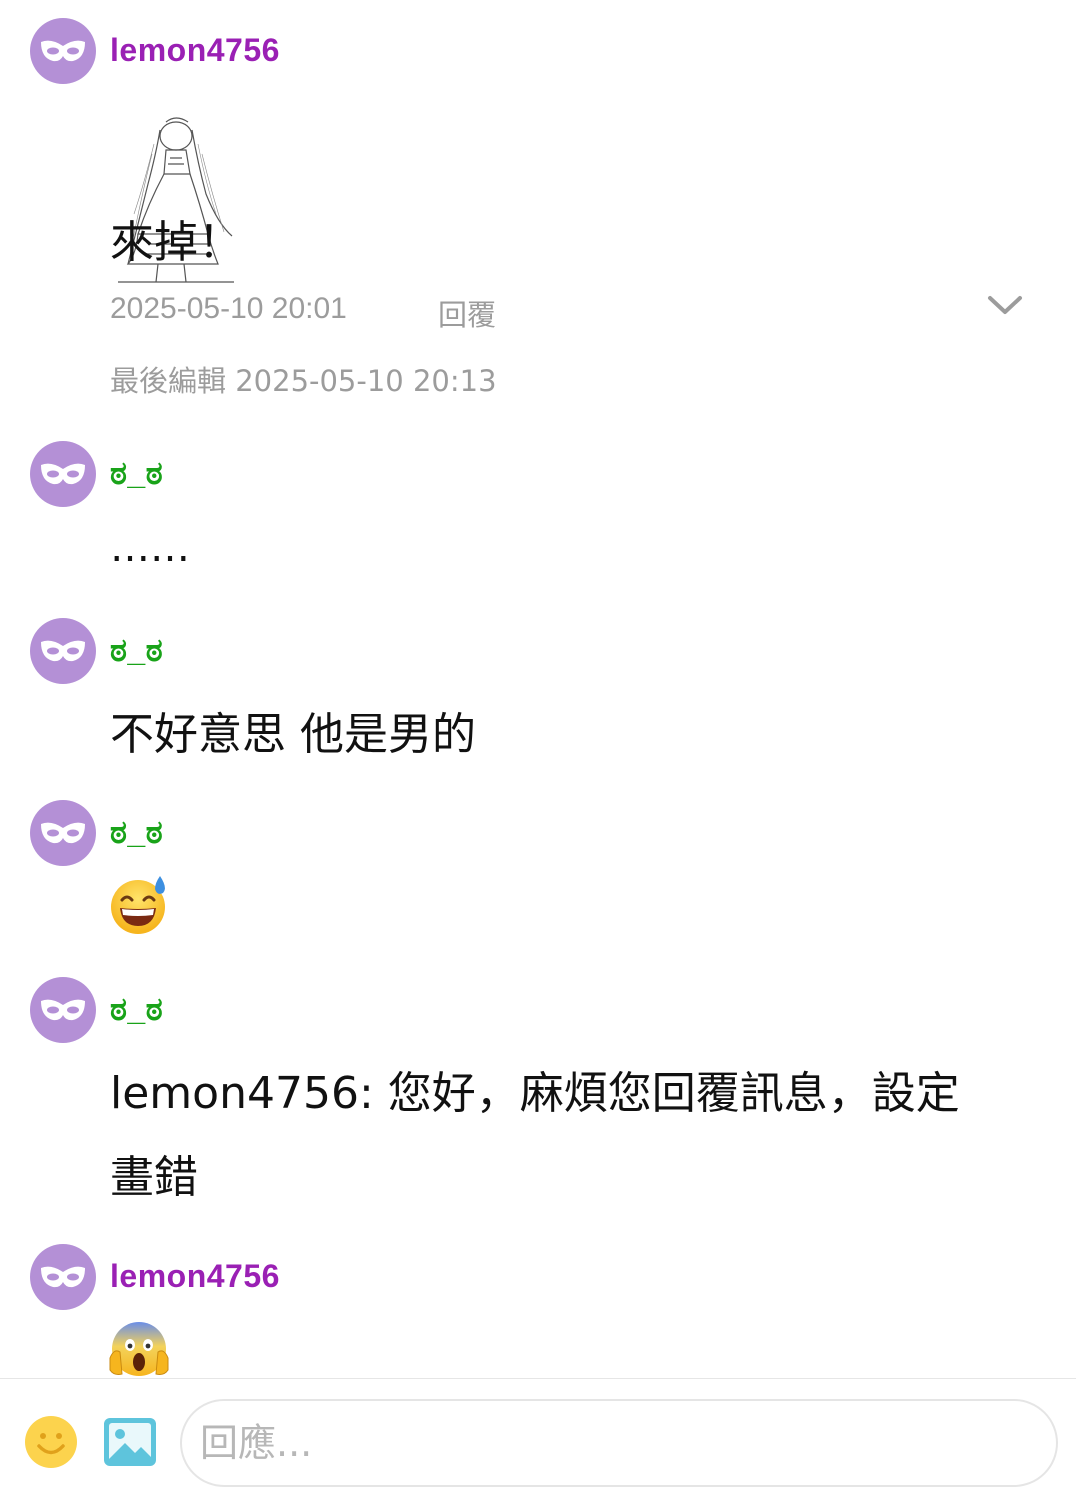 The image size is (1076, 1505). What do you see at coordinates (1005, 306) in the screenshot?
I see `chevron-down-icon` at bounding box center [1005, 306].